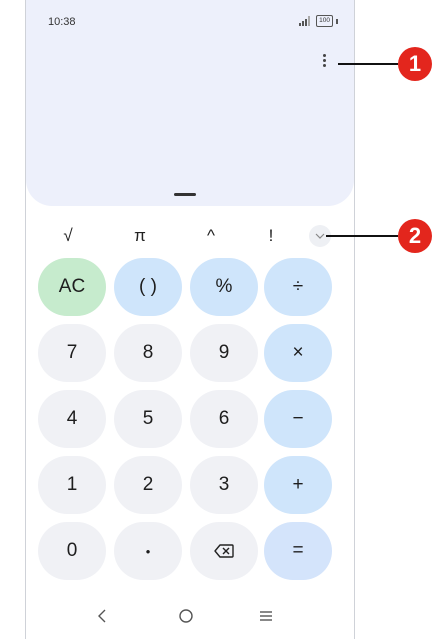 This screenshot has height=639, width=433. What do you see at coordinates (224, 353) in the screenshot?
I see `digit-9-button: 9` at bounding box center [224, 353].